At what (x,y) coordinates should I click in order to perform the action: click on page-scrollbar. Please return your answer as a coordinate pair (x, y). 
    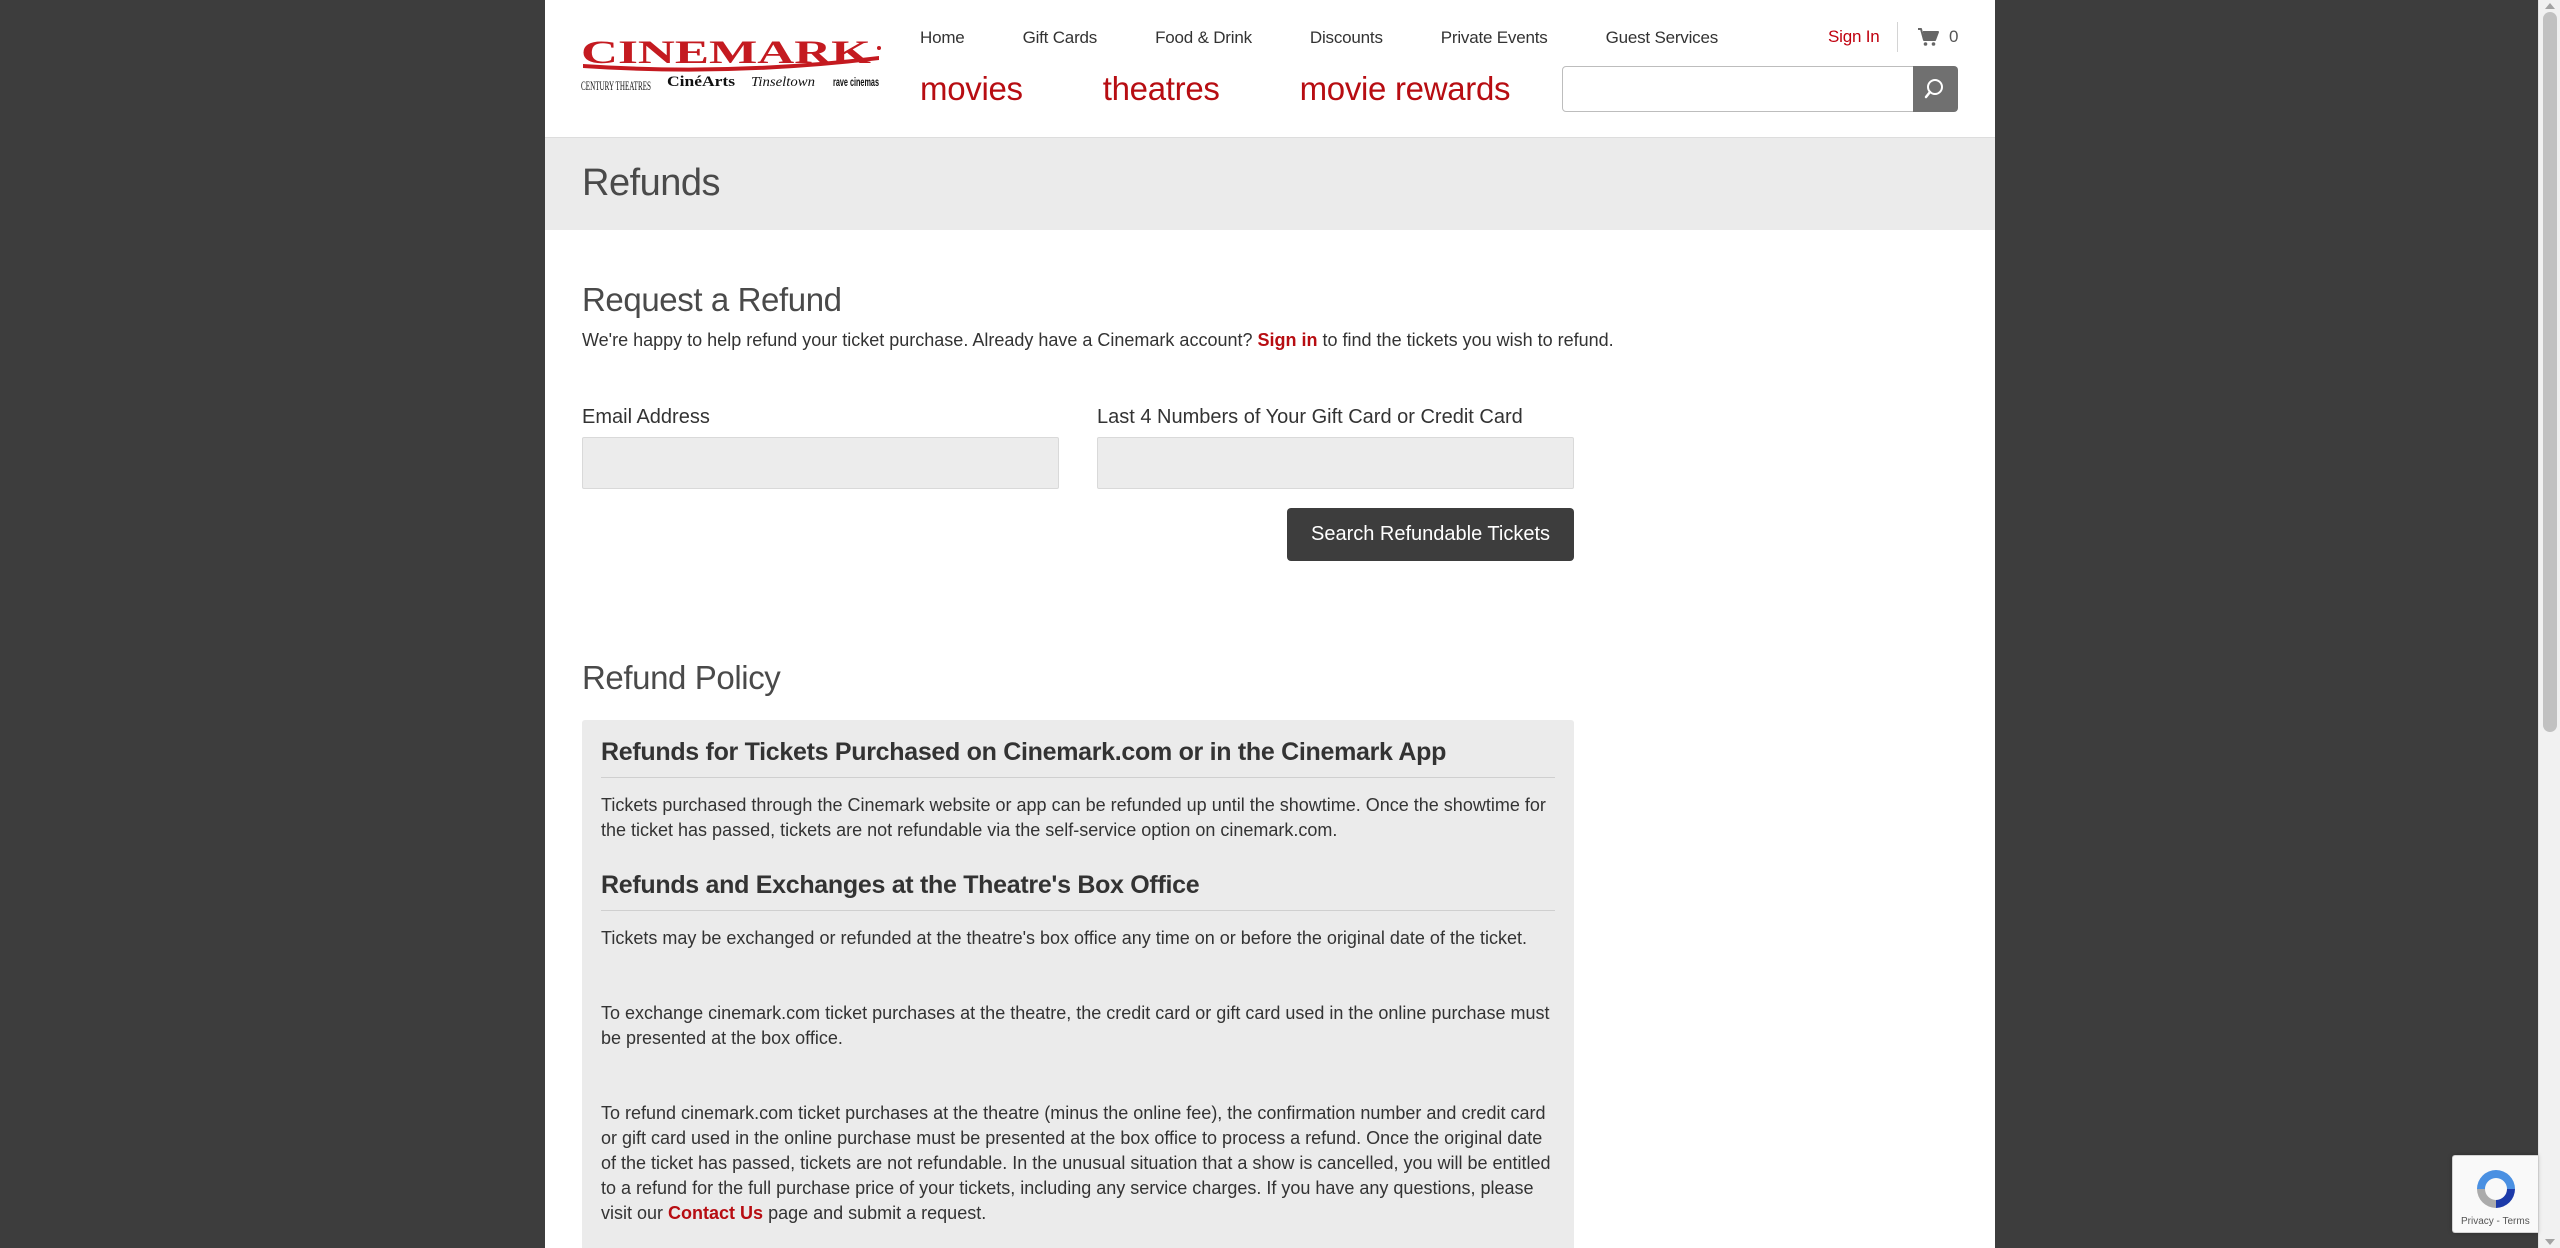
    Looking at the image, I should click on (2549, 624).